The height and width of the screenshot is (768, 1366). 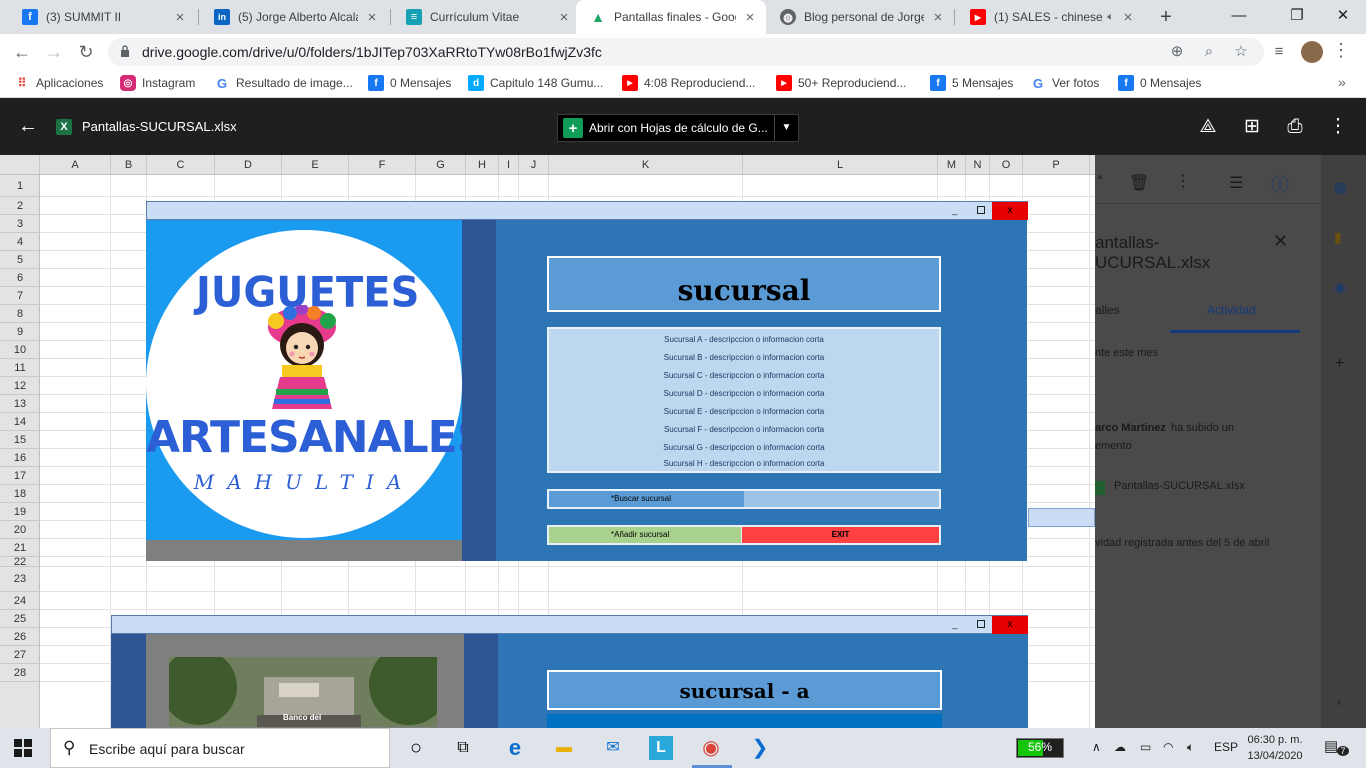 I want to click on media-control-icon: ≡, so click(x=1279, y=52).